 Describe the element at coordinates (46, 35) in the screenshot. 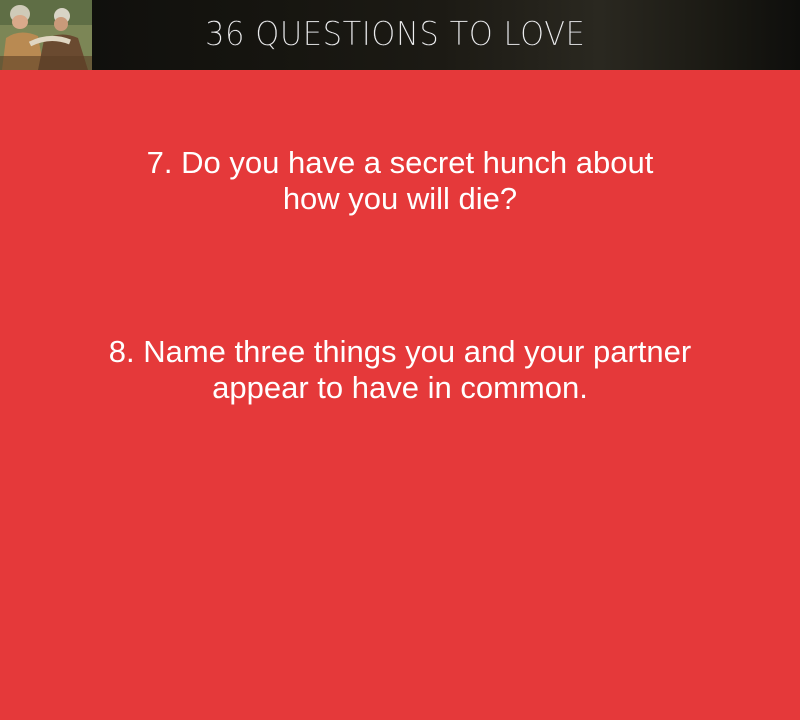

I see `elderly-couple-photo-icon` at that location.